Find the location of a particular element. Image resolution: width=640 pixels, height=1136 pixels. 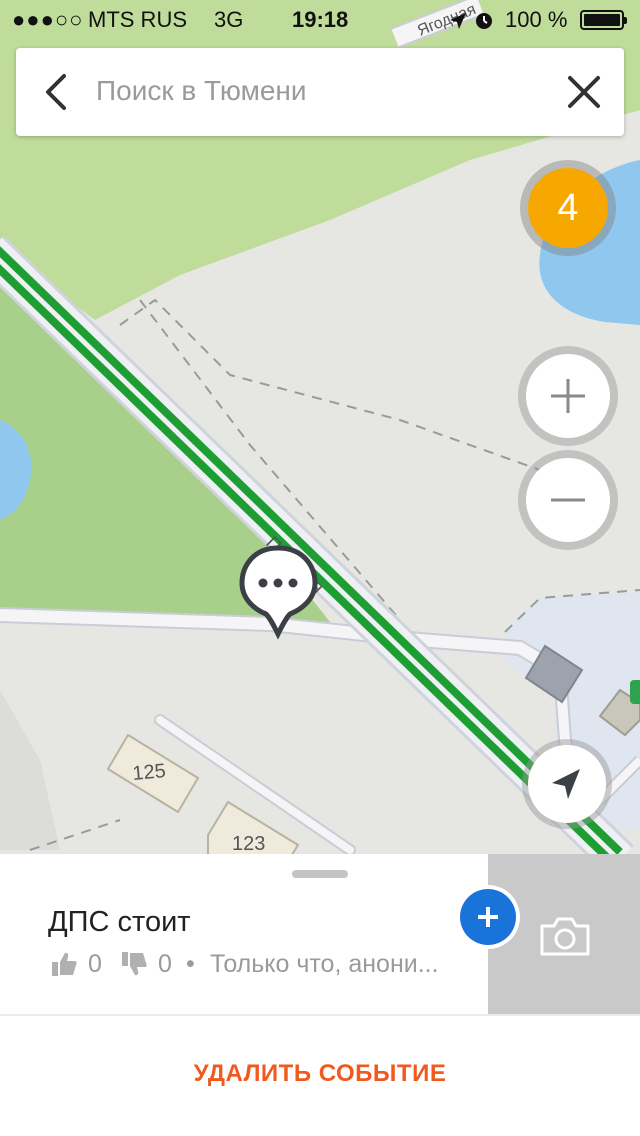

location-arrow-icon is located at coordinates (458, 21).